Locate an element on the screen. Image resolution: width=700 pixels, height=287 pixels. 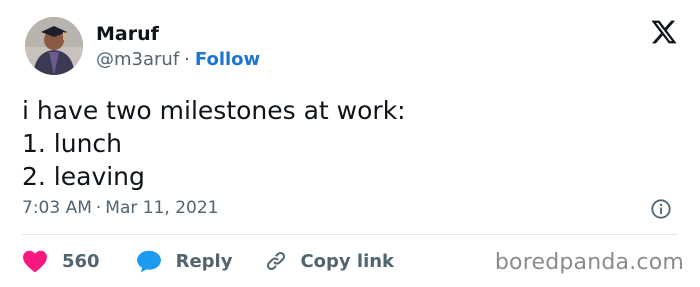
reply-button: Reply is located at coordinates (184, 261).